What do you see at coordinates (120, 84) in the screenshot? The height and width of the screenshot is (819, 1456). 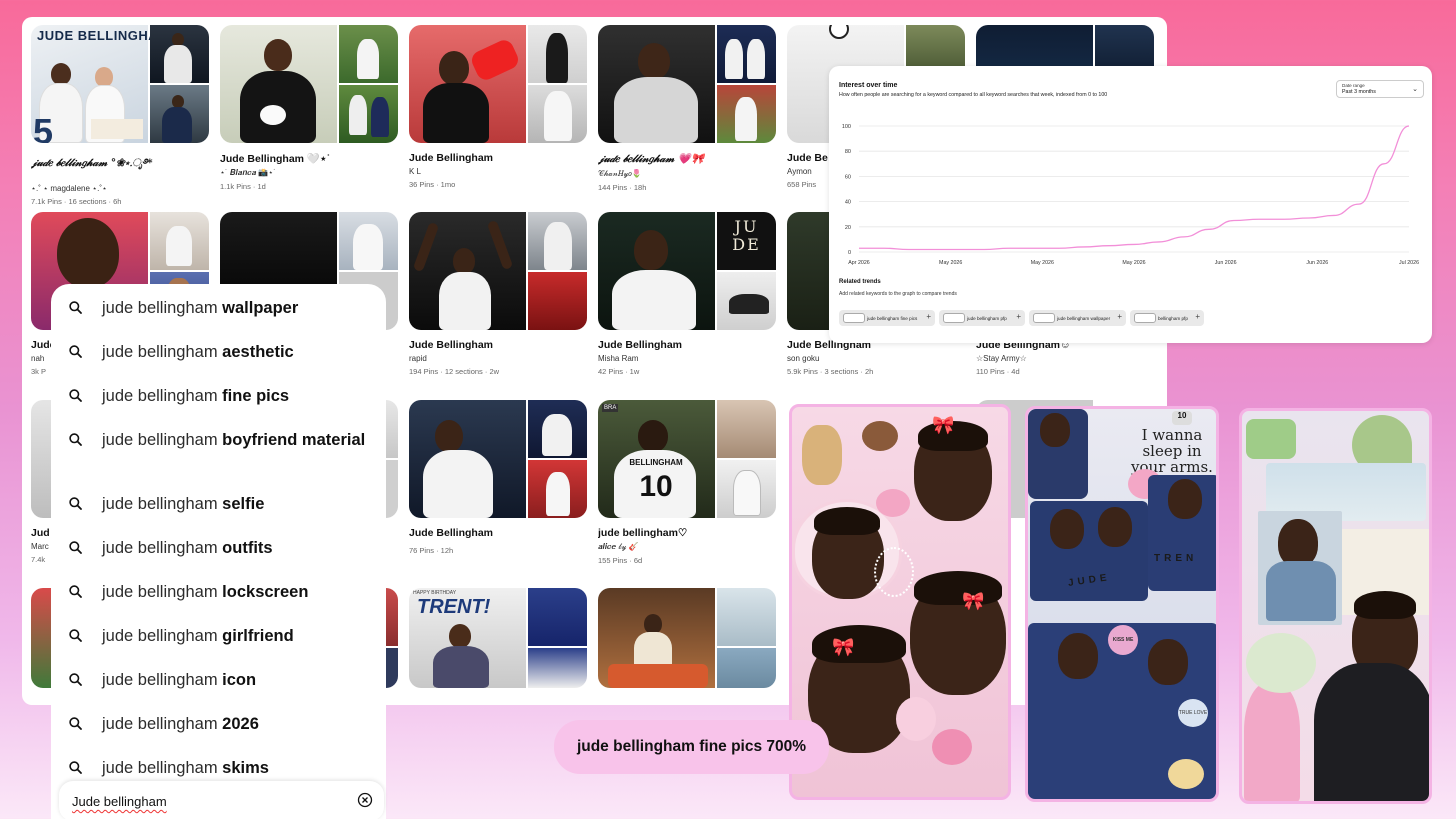 I see `board-cover: 5 JUDE BELLINGHAM` at bounding box center [120, 84].